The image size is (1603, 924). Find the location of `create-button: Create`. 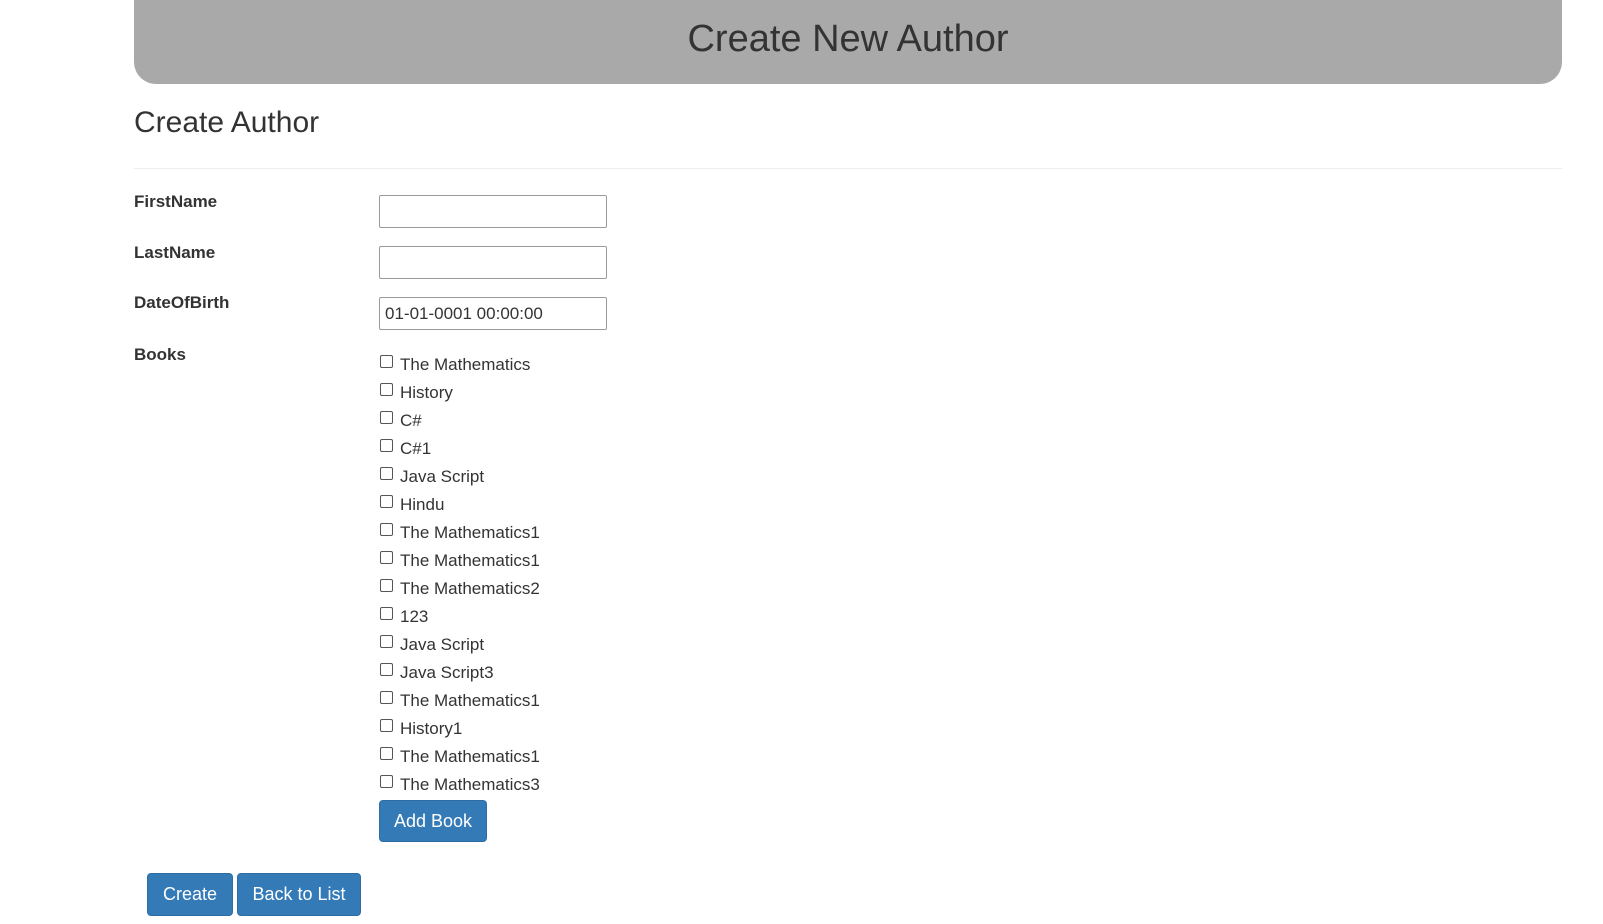

create-button: Create is located at coordinates (190, 894).